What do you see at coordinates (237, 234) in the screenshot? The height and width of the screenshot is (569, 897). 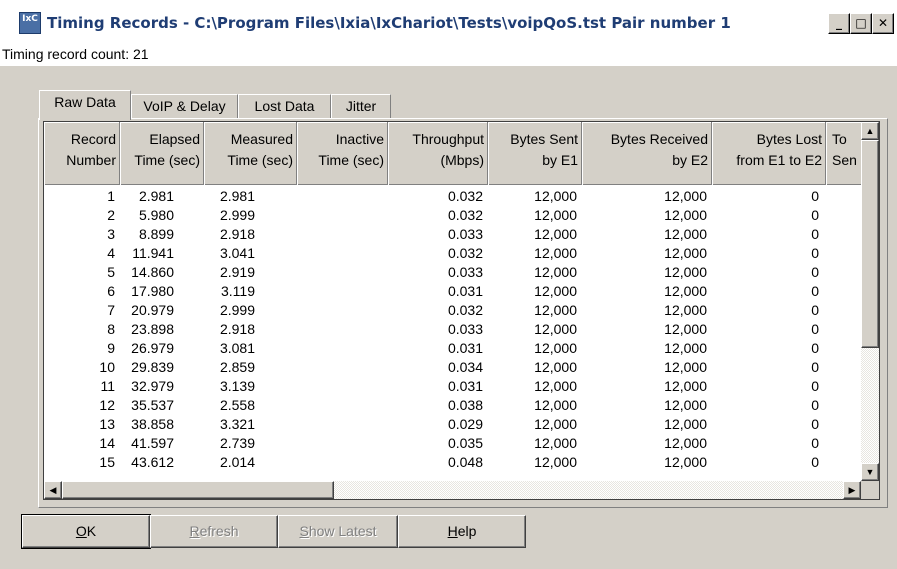 I see `cell-measured-time: 2.918` at bounding box center [237, 234].